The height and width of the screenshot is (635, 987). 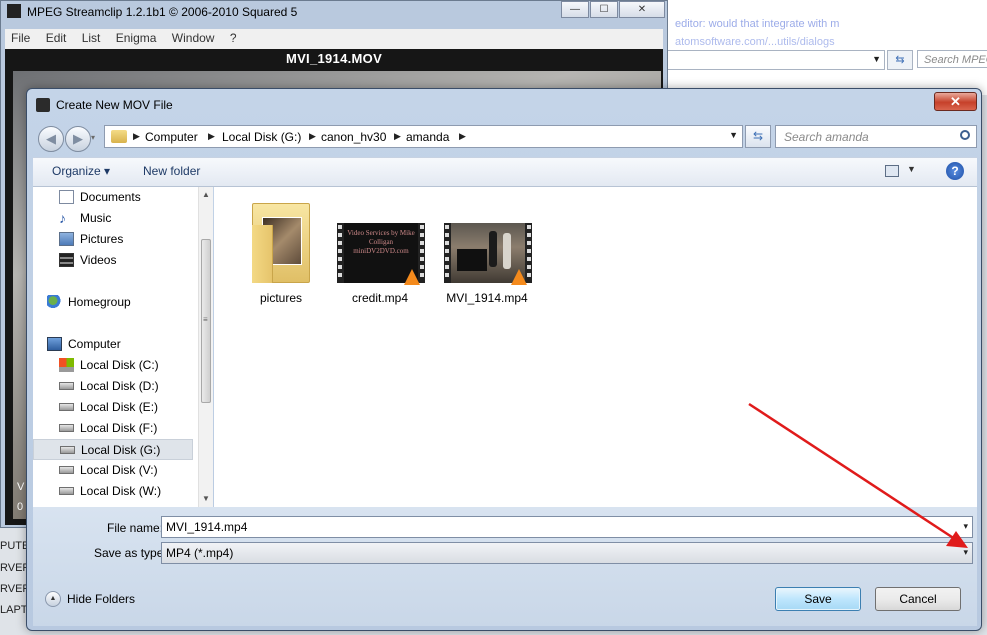 I want to click on refresh-icon: ⇆, so click(x=900, y=60).